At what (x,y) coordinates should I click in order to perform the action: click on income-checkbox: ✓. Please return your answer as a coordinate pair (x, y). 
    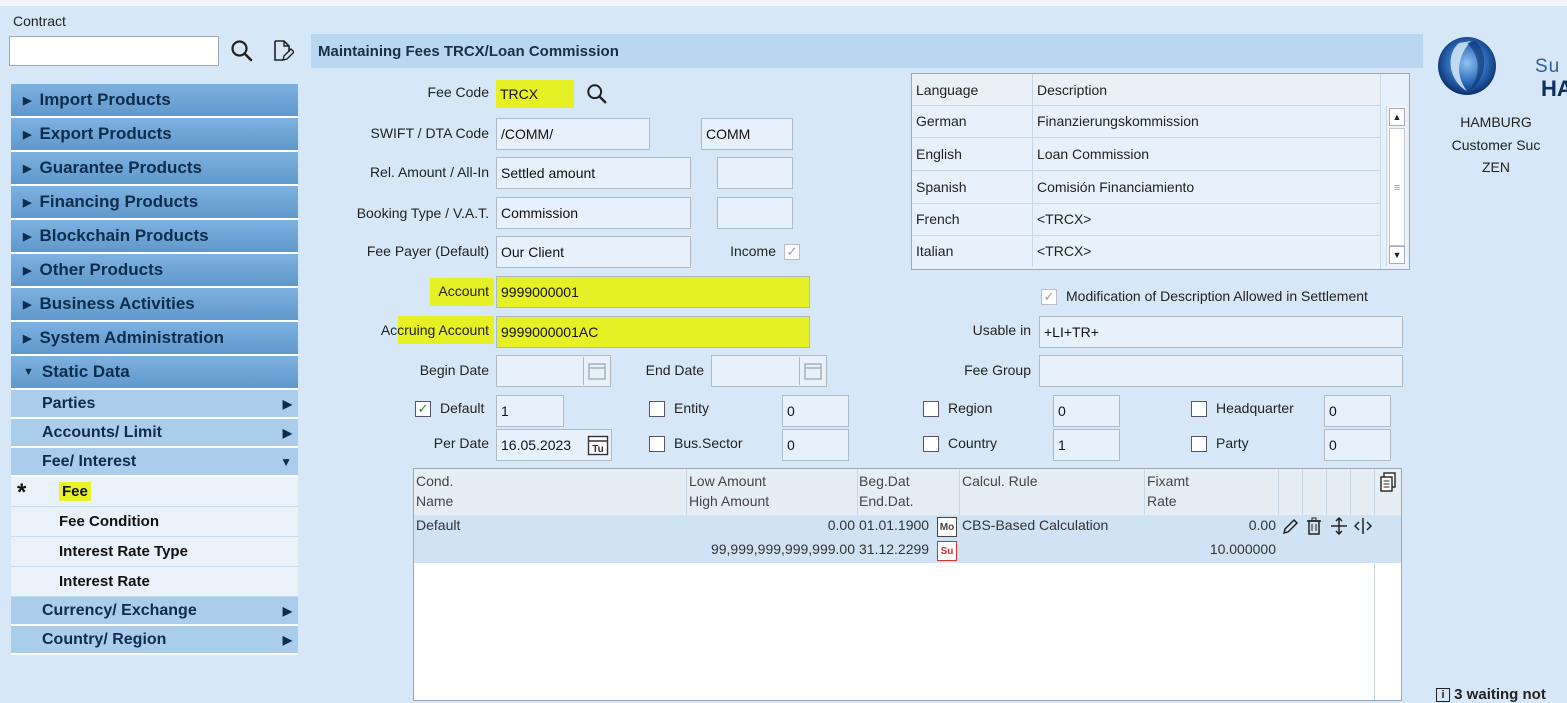
    Looking at the image, I should click on (792, 252).